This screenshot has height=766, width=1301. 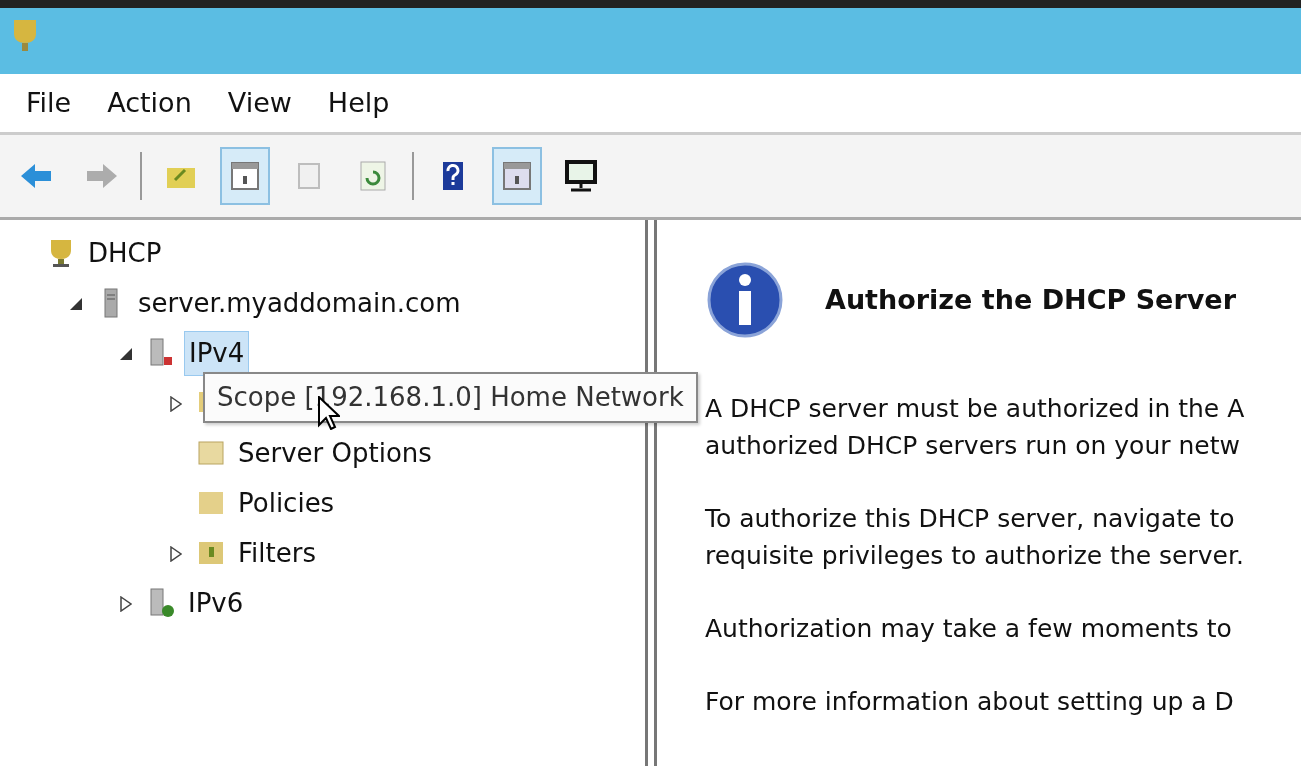 What do you see at coordinates (975, 409) in the screenshot?
I see `paragraph-line: A DHCP server must be authorized in the A` at bounding box center [975, 409].